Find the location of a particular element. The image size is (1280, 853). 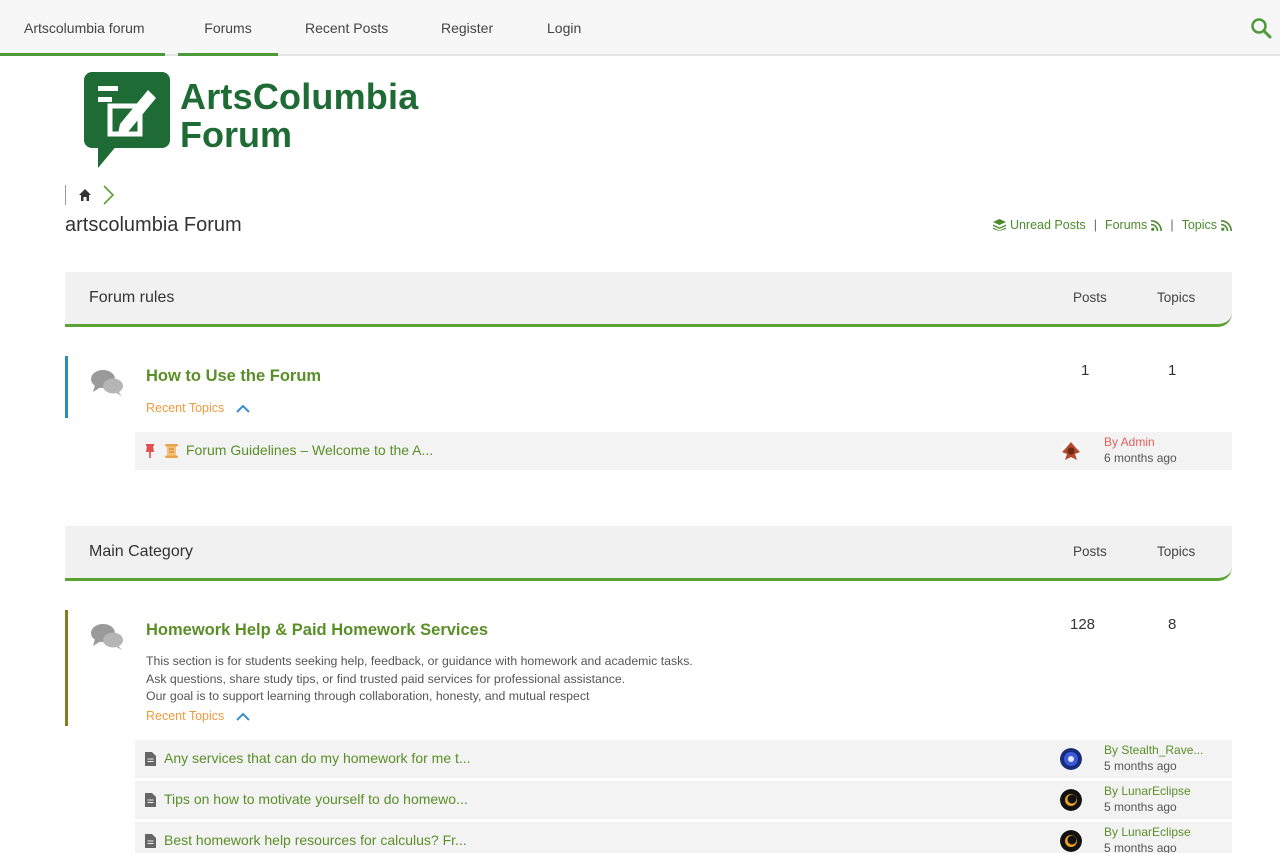

forums-feed-link: Forums is located at coordinates (1126, 225).